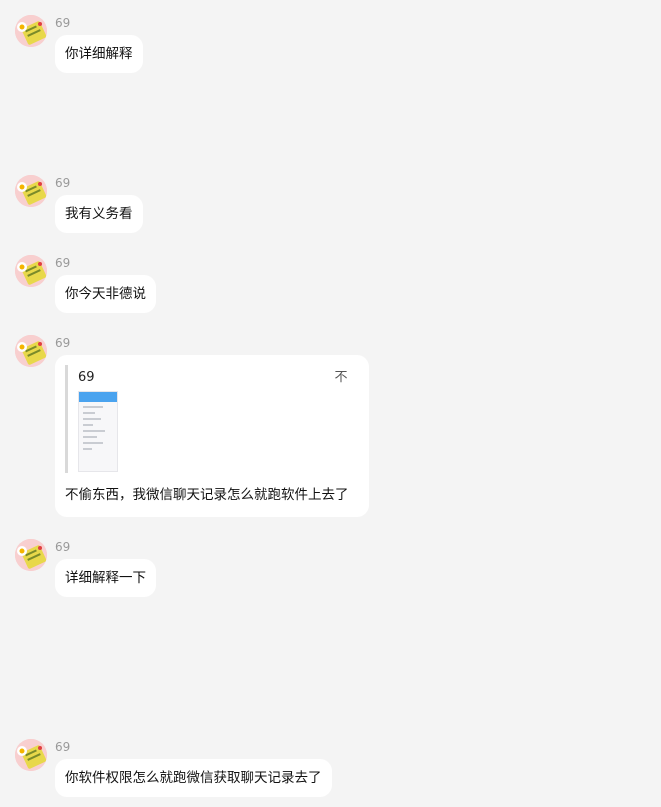  I want to click on quoted-message: 69 不, so click(212, 419).